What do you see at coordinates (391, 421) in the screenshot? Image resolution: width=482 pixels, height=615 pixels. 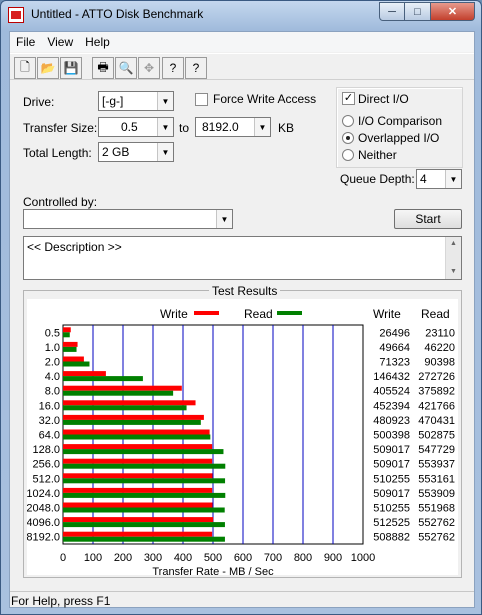 I see `write-value: 480923` at bounding box center [391, 421].